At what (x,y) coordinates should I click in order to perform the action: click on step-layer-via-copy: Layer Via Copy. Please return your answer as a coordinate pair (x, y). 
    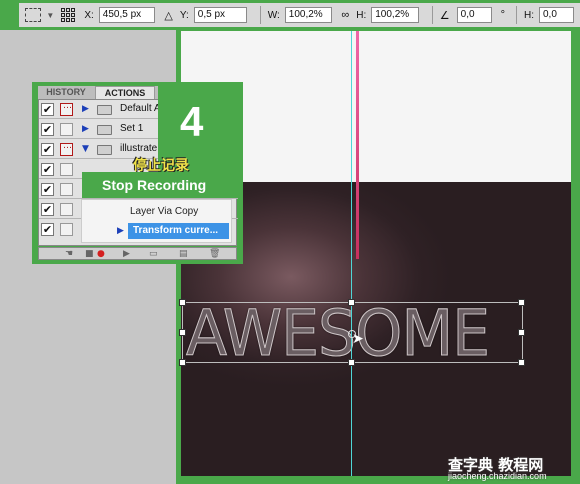
    Looking at the image, I should click on (164, 211).